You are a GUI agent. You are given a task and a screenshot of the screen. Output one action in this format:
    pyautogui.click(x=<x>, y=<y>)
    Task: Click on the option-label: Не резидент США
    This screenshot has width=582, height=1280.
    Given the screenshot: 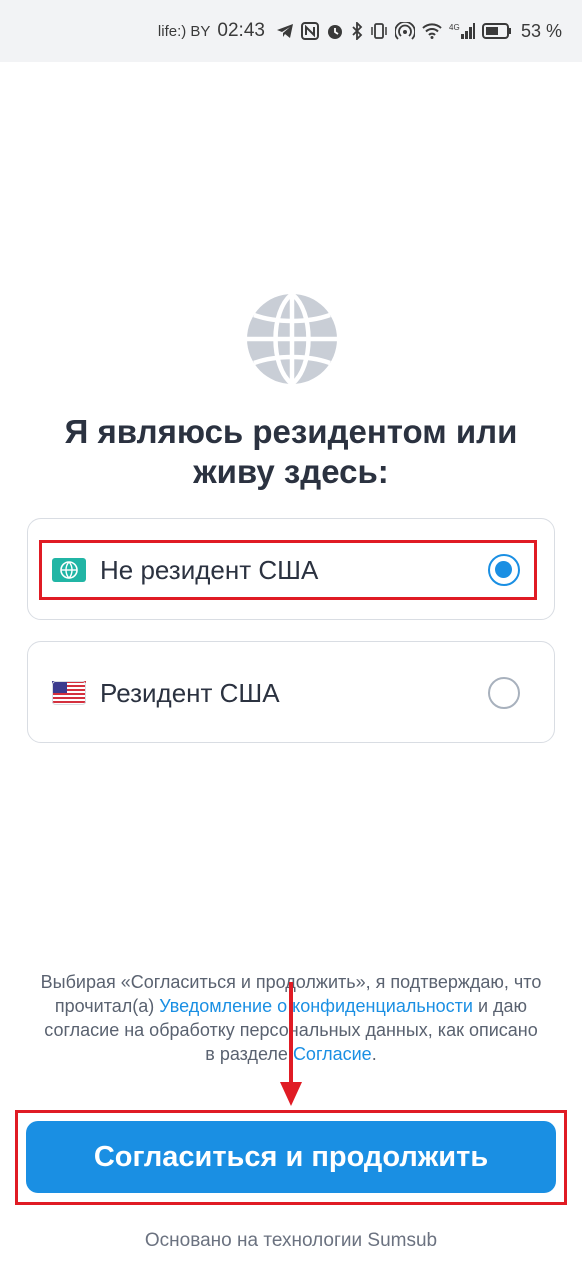 What is the action you would take?
    pyautogui.click(x=209, y=569)
    